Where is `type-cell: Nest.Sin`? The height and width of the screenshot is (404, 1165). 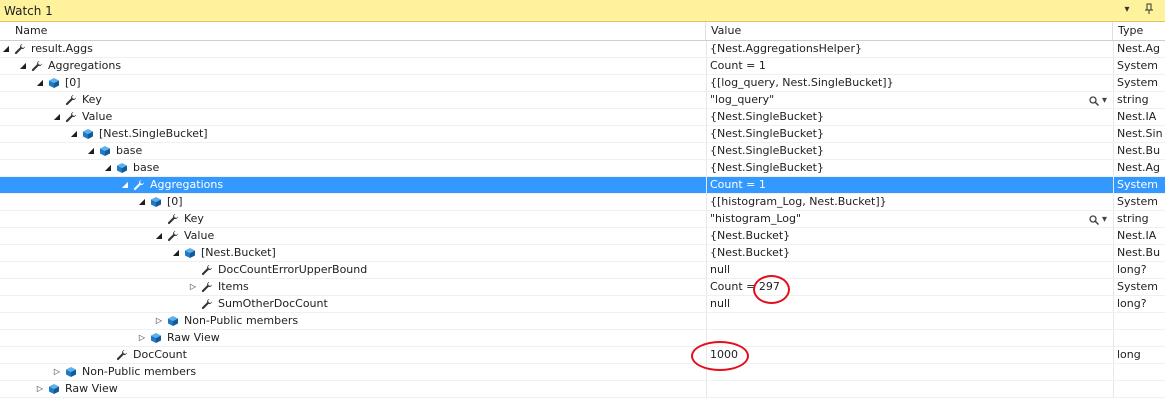 type-cell: Nest.Sin is located at coordinates (1139, 134).